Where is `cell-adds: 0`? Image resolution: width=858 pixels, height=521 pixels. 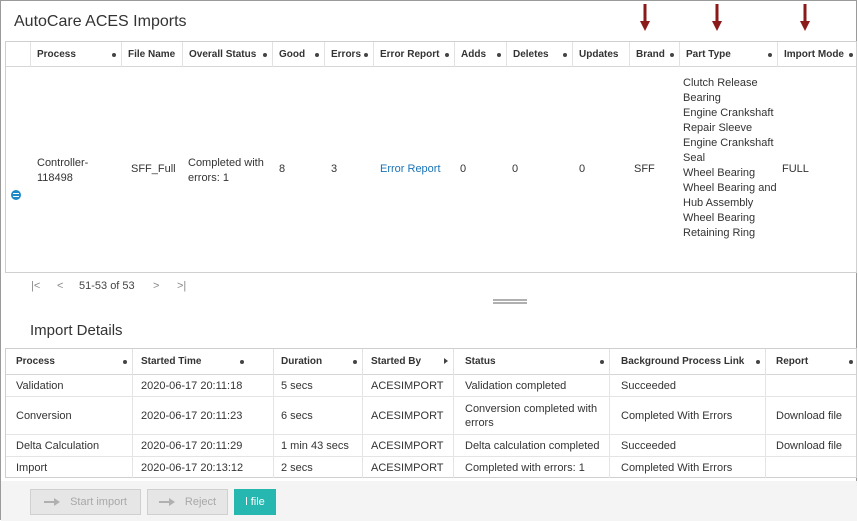 cell-adds: 0 is located at coordinates (463, 169).